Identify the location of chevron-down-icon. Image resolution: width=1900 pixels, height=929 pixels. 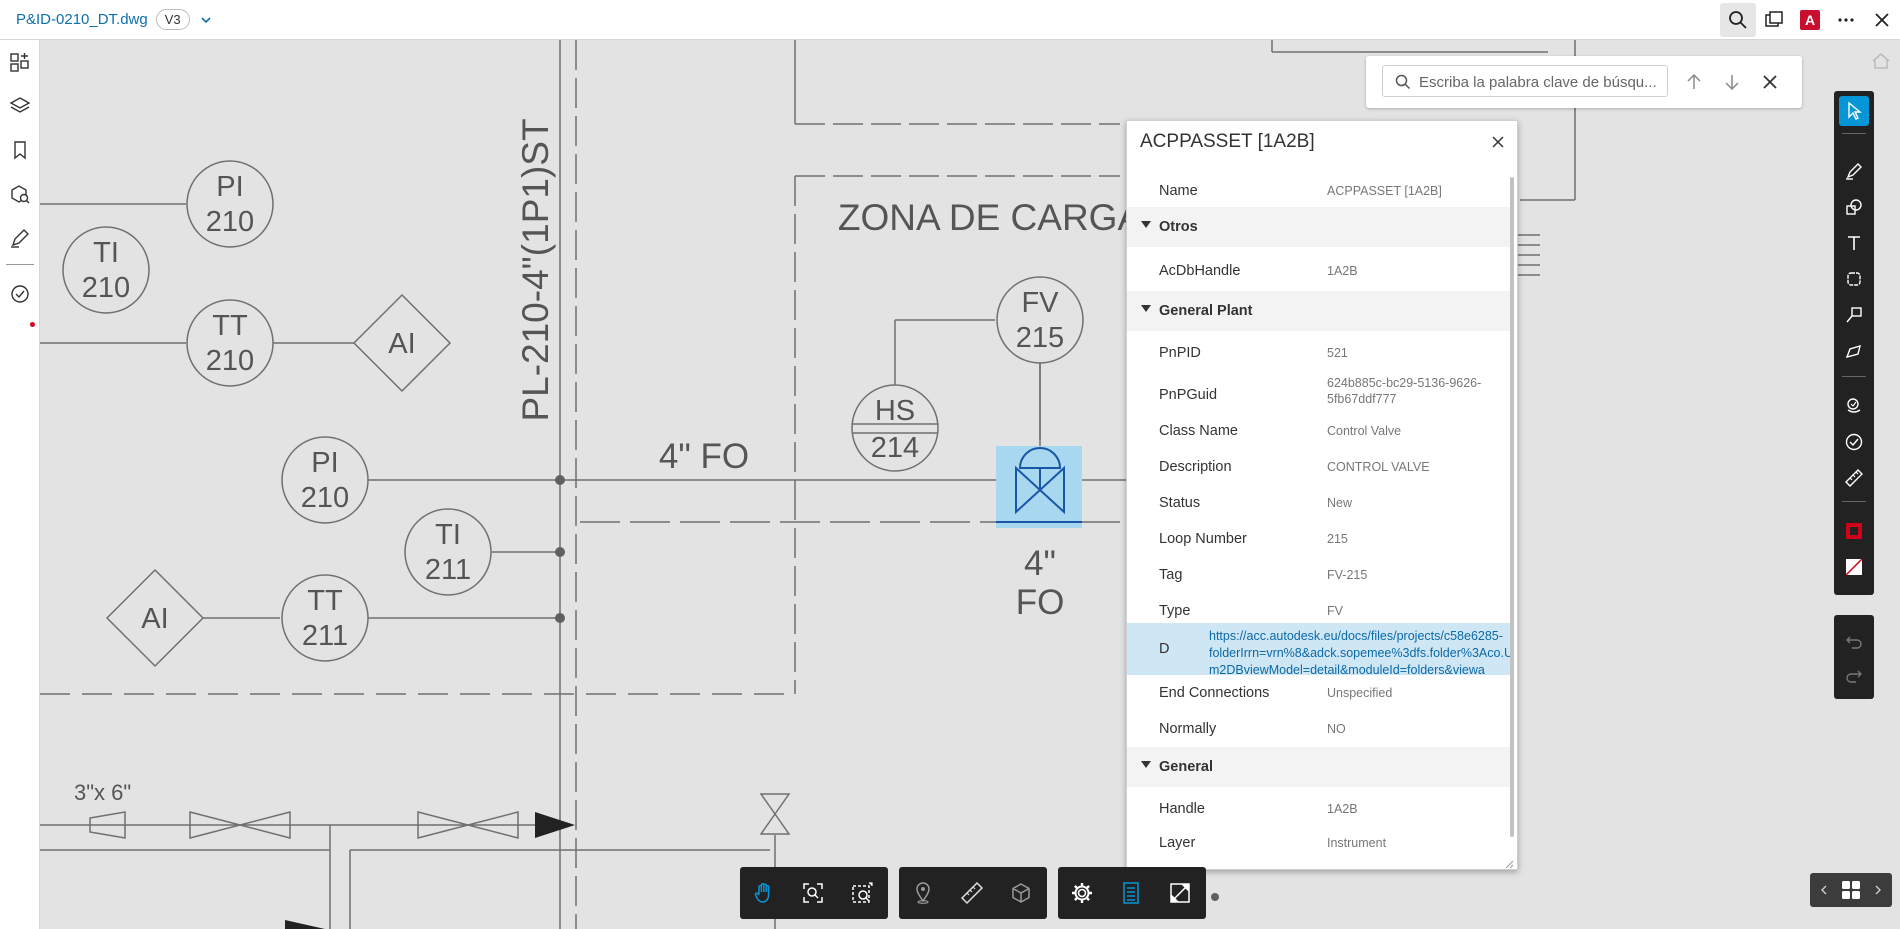
(206, 20).